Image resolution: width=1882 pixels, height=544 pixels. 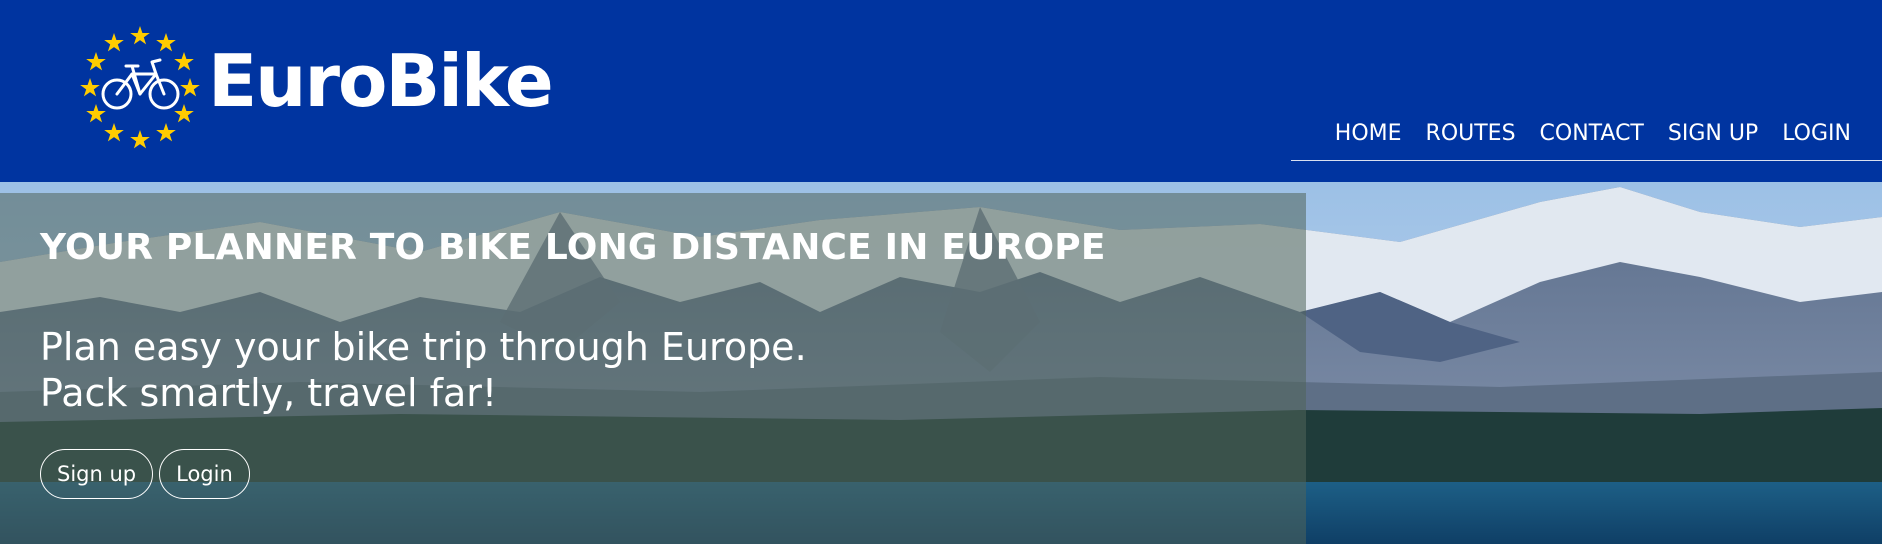 What do you see at coordinates (1816, 134) in the screenshot?
I see `nav-item-login: LOGIN` at bounding box center [1816, 134].